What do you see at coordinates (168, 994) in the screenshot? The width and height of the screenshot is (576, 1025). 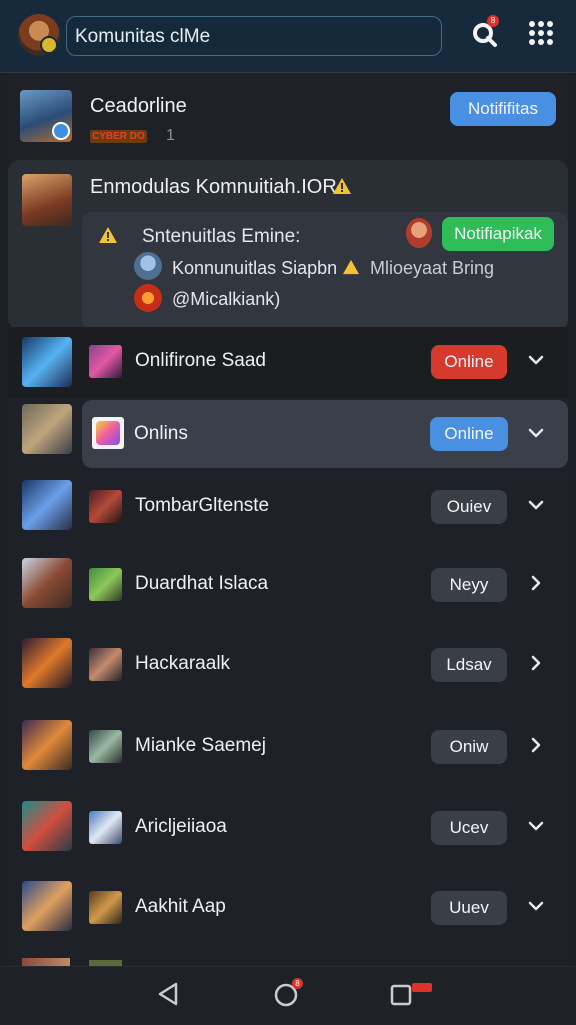 I see `back-icon` at bounding box center [168, 994].